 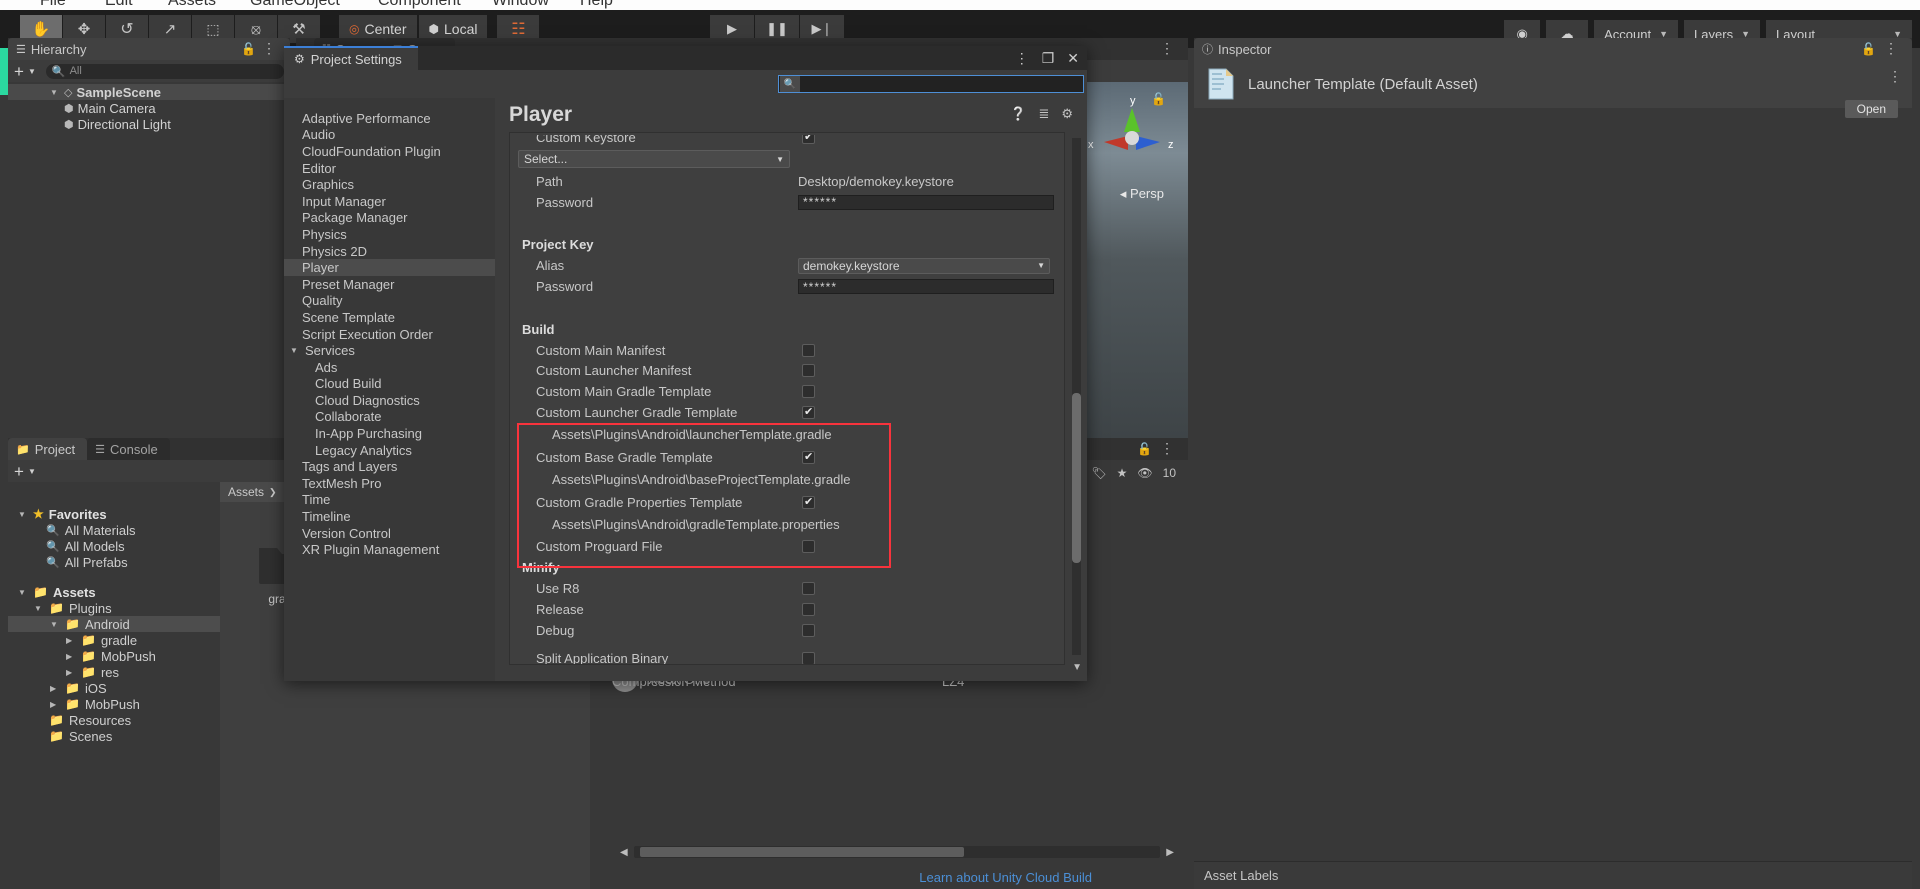 I want to click on sidebar-item-time: Time, so click(x=389, y=500).